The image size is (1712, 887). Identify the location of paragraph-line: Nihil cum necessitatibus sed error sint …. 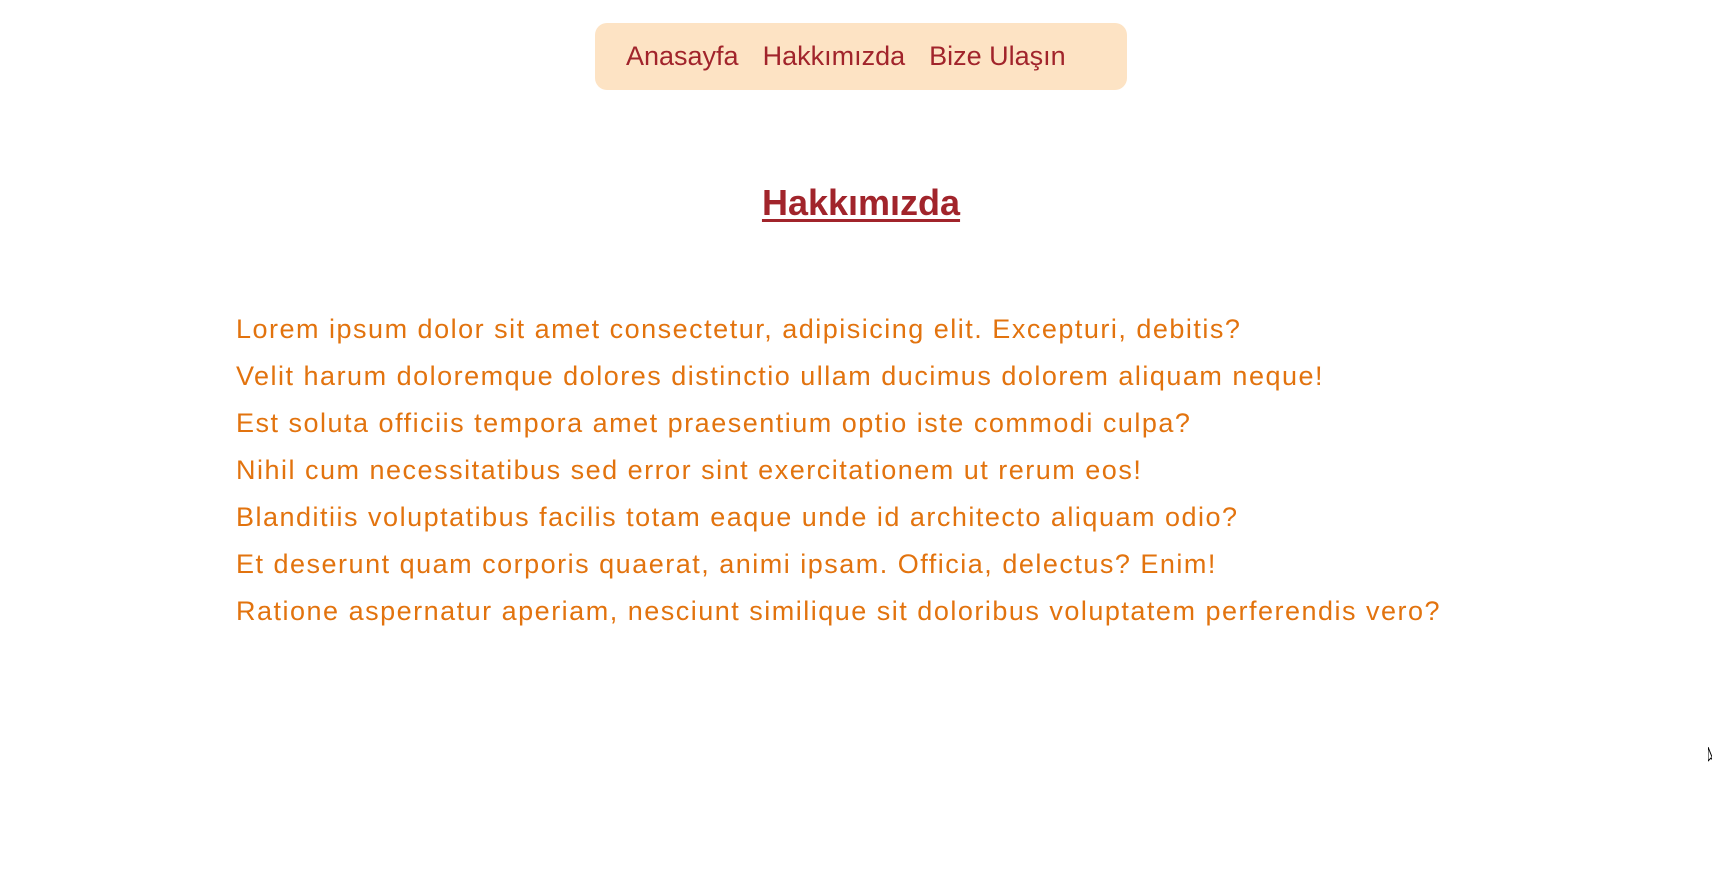
(689, 470).